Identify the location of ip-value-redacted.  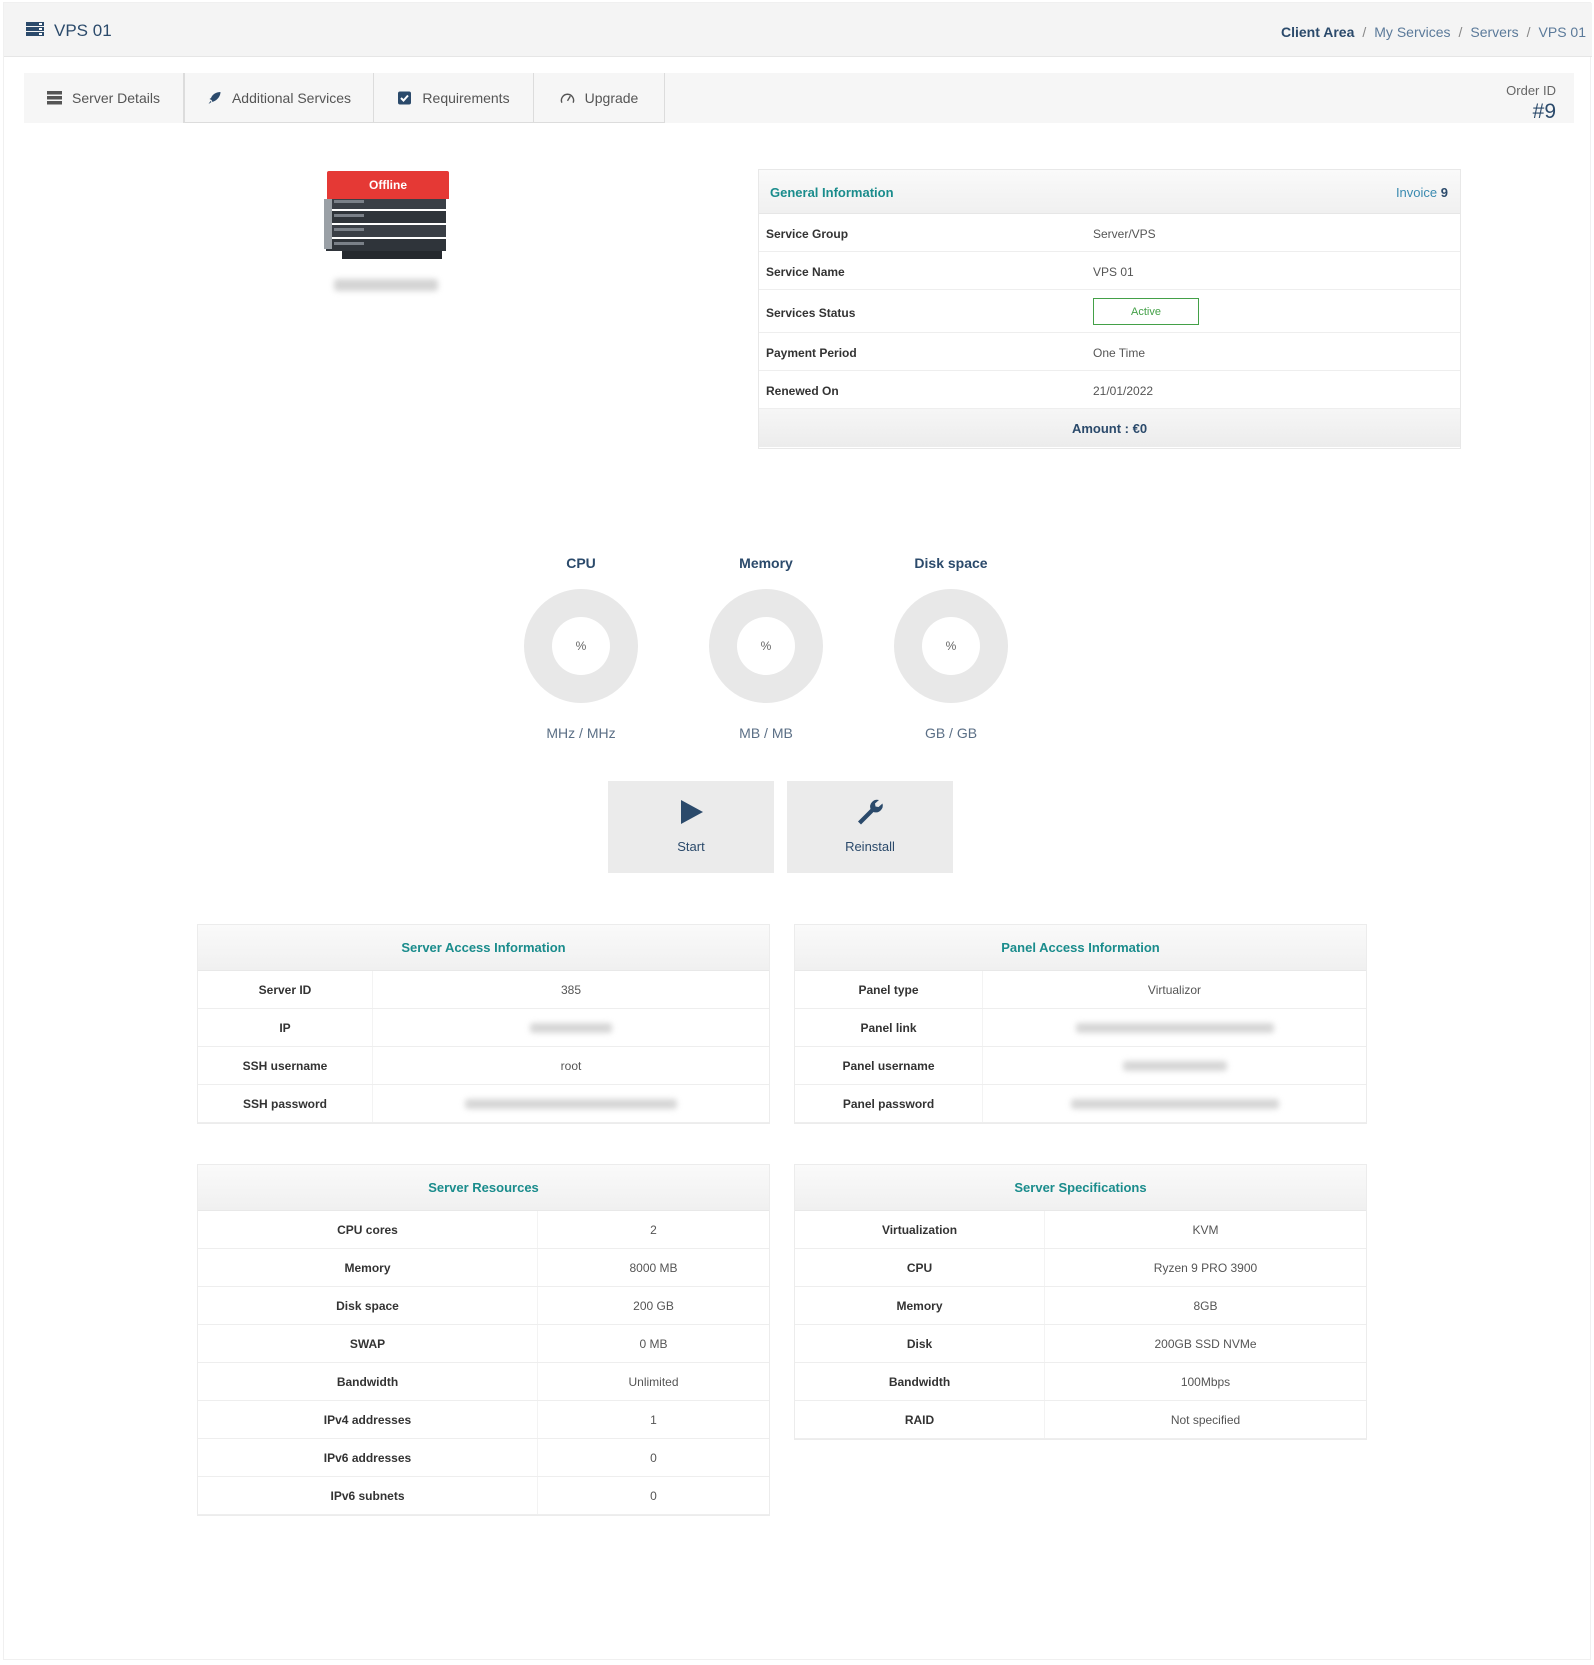
(571, 1027).